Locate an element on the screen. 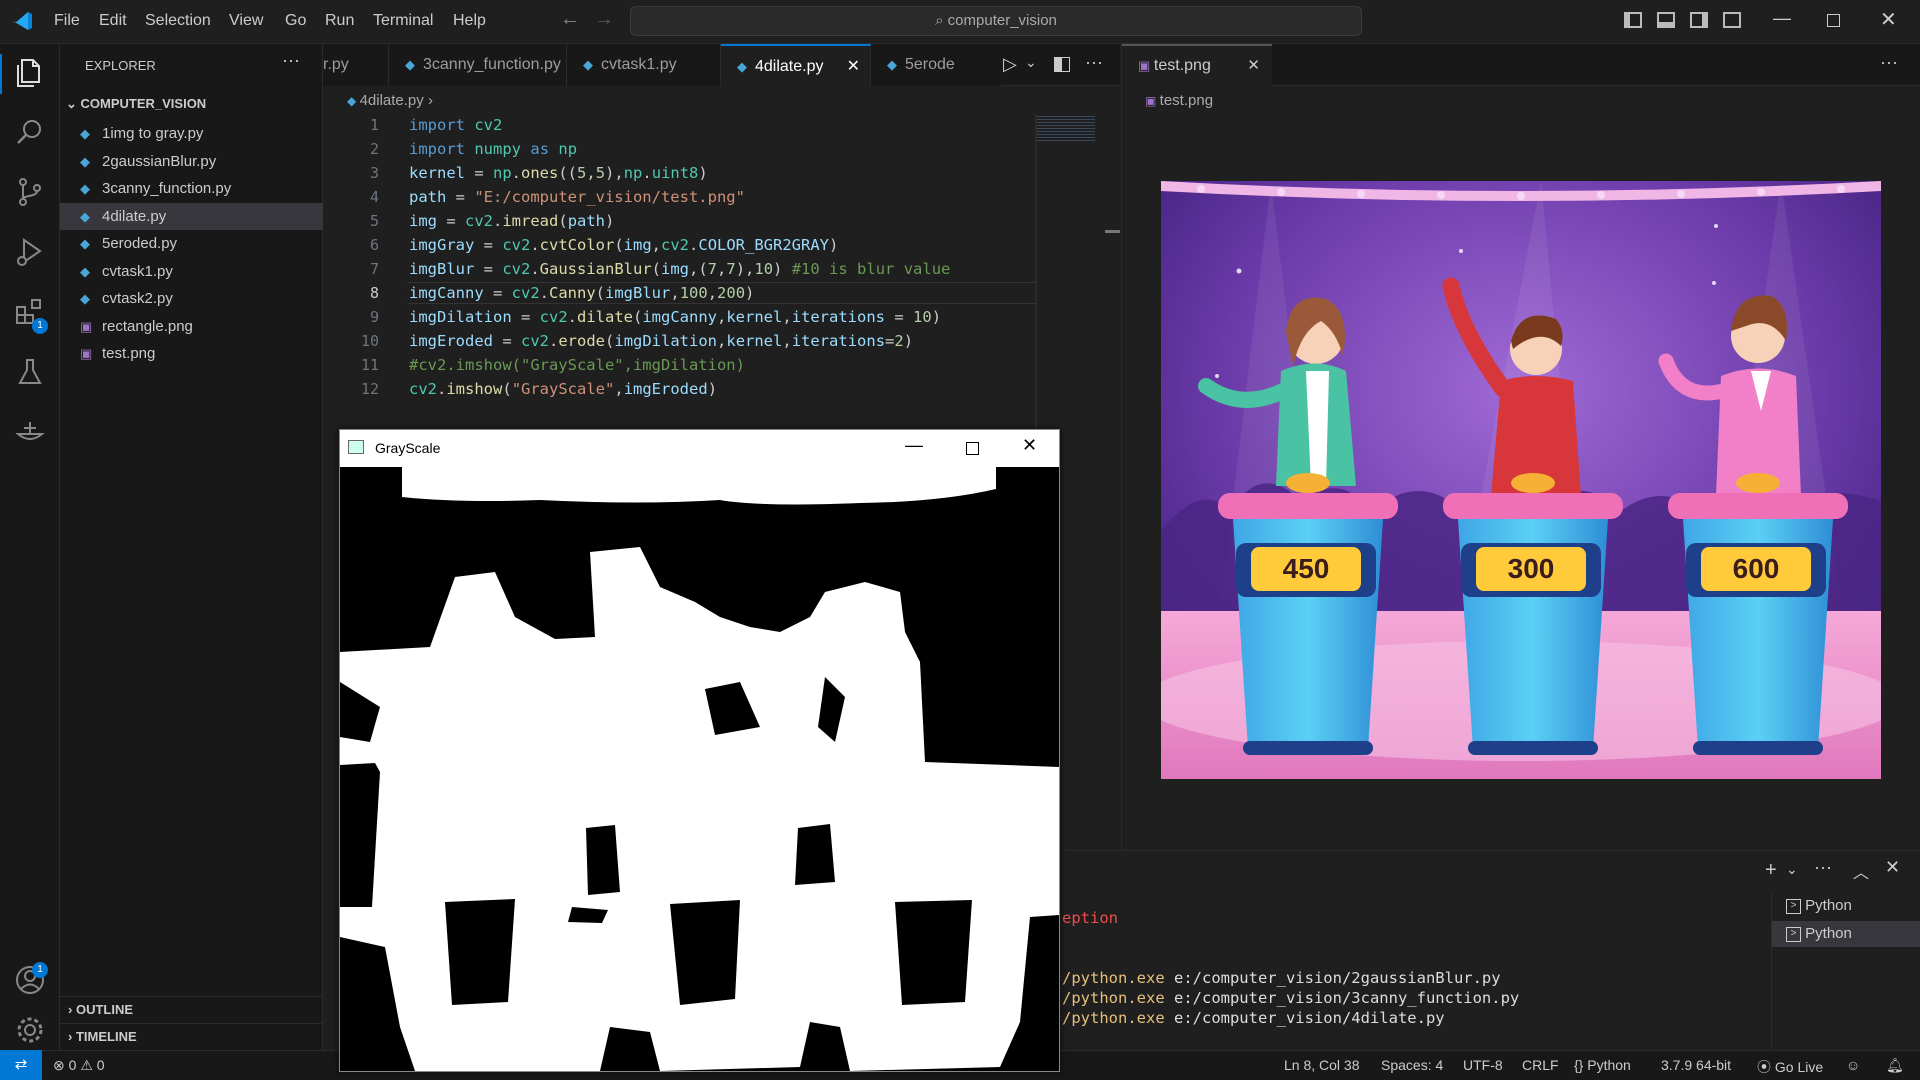 This screenshot has height=1080, width=1920. file-item: ◆ cvtask2.py is located at coordinates (191, 298).